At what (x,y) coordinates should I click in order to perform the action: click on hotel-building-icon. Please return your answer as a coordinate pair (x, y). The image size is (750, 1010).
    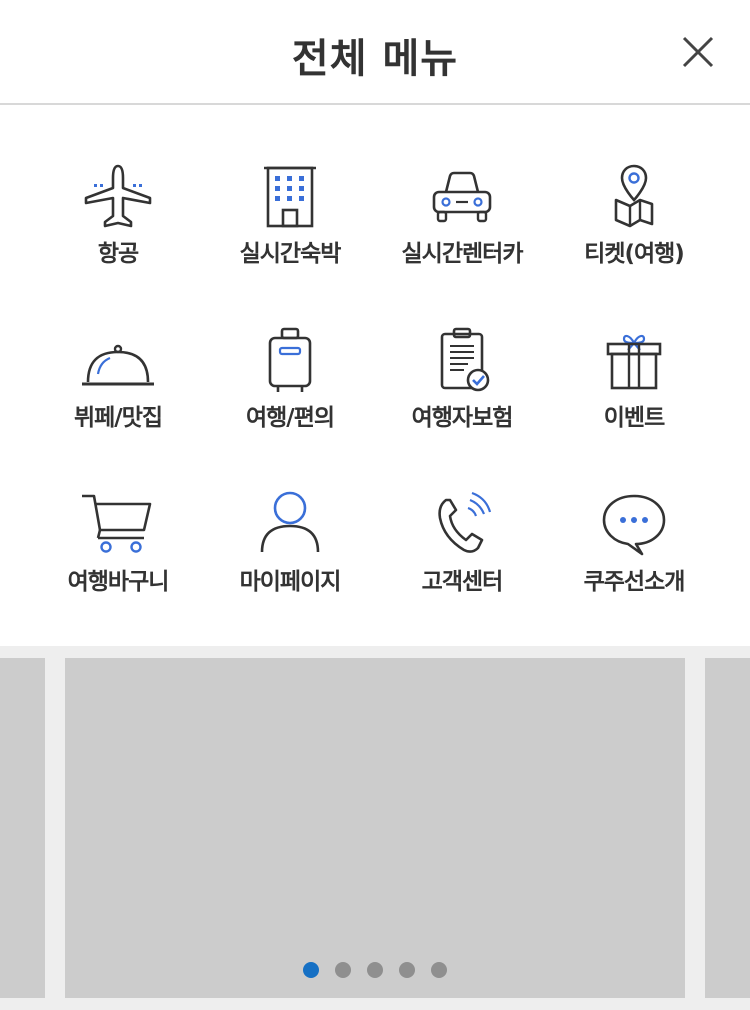
    Looking at the image, I should click on (290, 197).